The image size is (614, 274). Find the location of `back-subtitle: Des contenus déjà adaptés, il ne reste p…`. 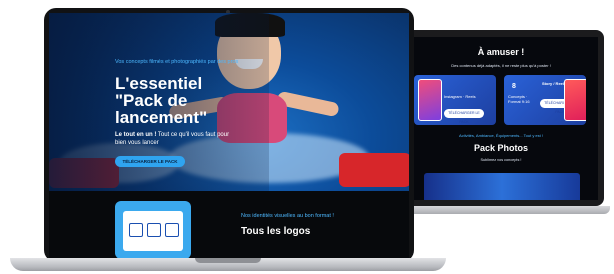

back-subtitle: Des contenus déjà adaptés, il ne reste p… is located at coordinates (501, 65).